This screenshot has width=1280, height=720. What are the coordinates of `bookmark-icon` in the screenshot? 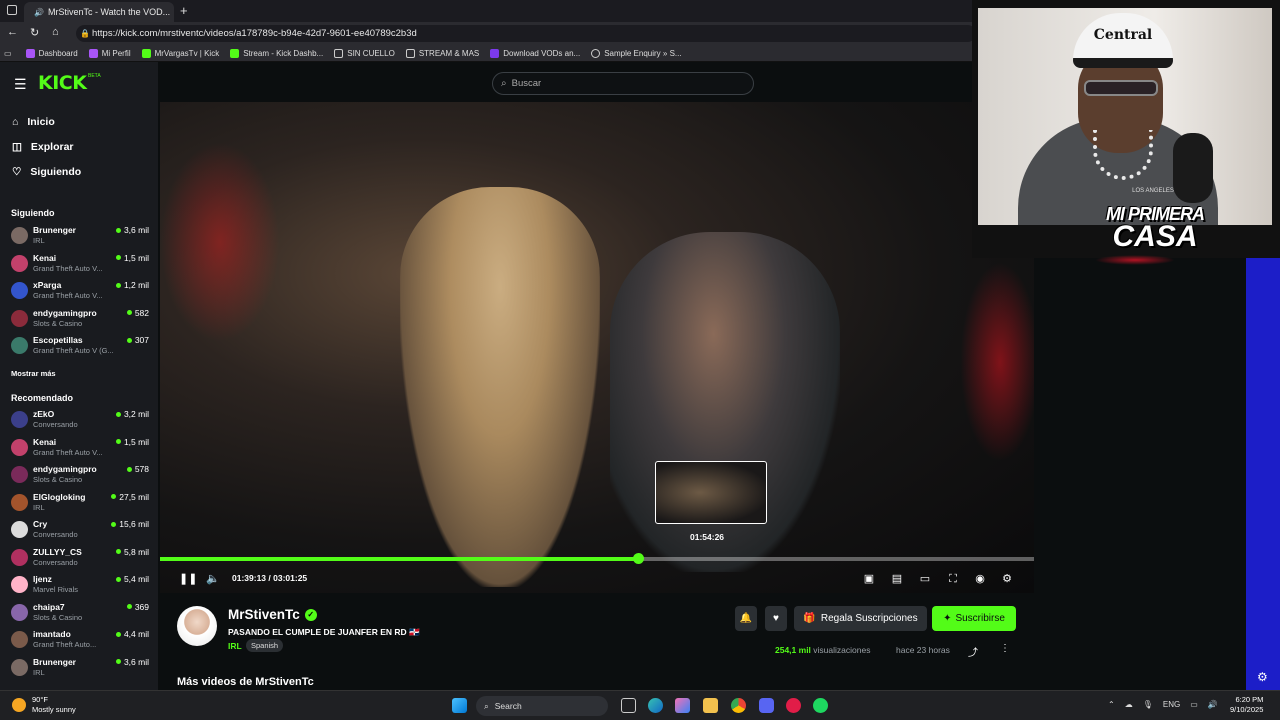 It's located at (30, 53).